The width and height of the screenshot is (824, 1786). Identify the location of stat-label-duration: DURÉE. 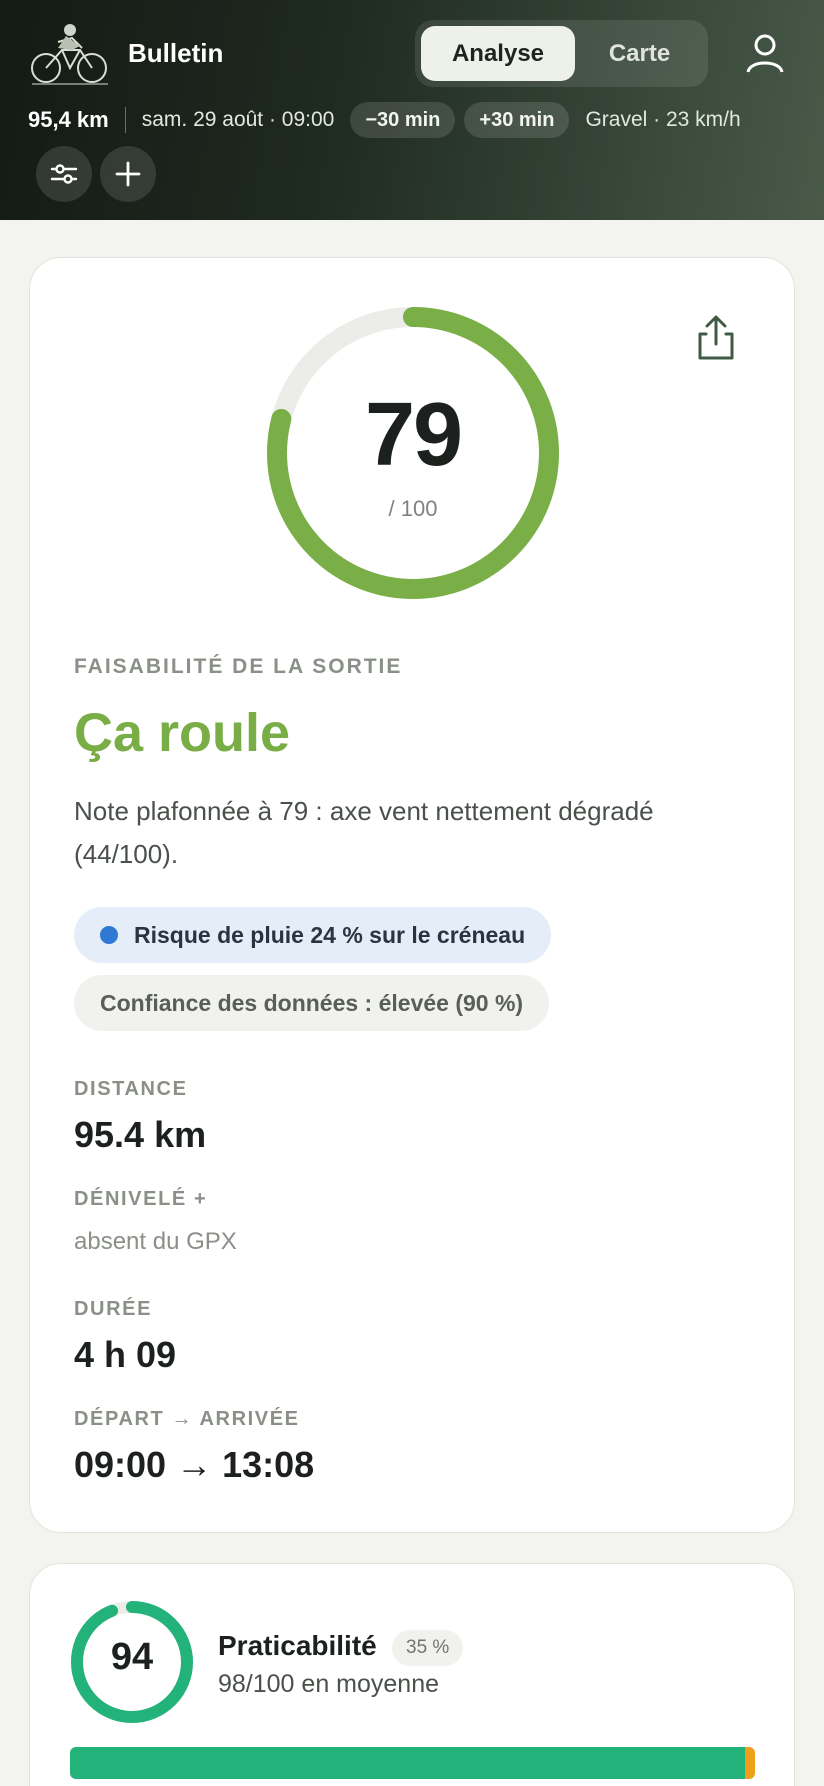
(113, 1309).